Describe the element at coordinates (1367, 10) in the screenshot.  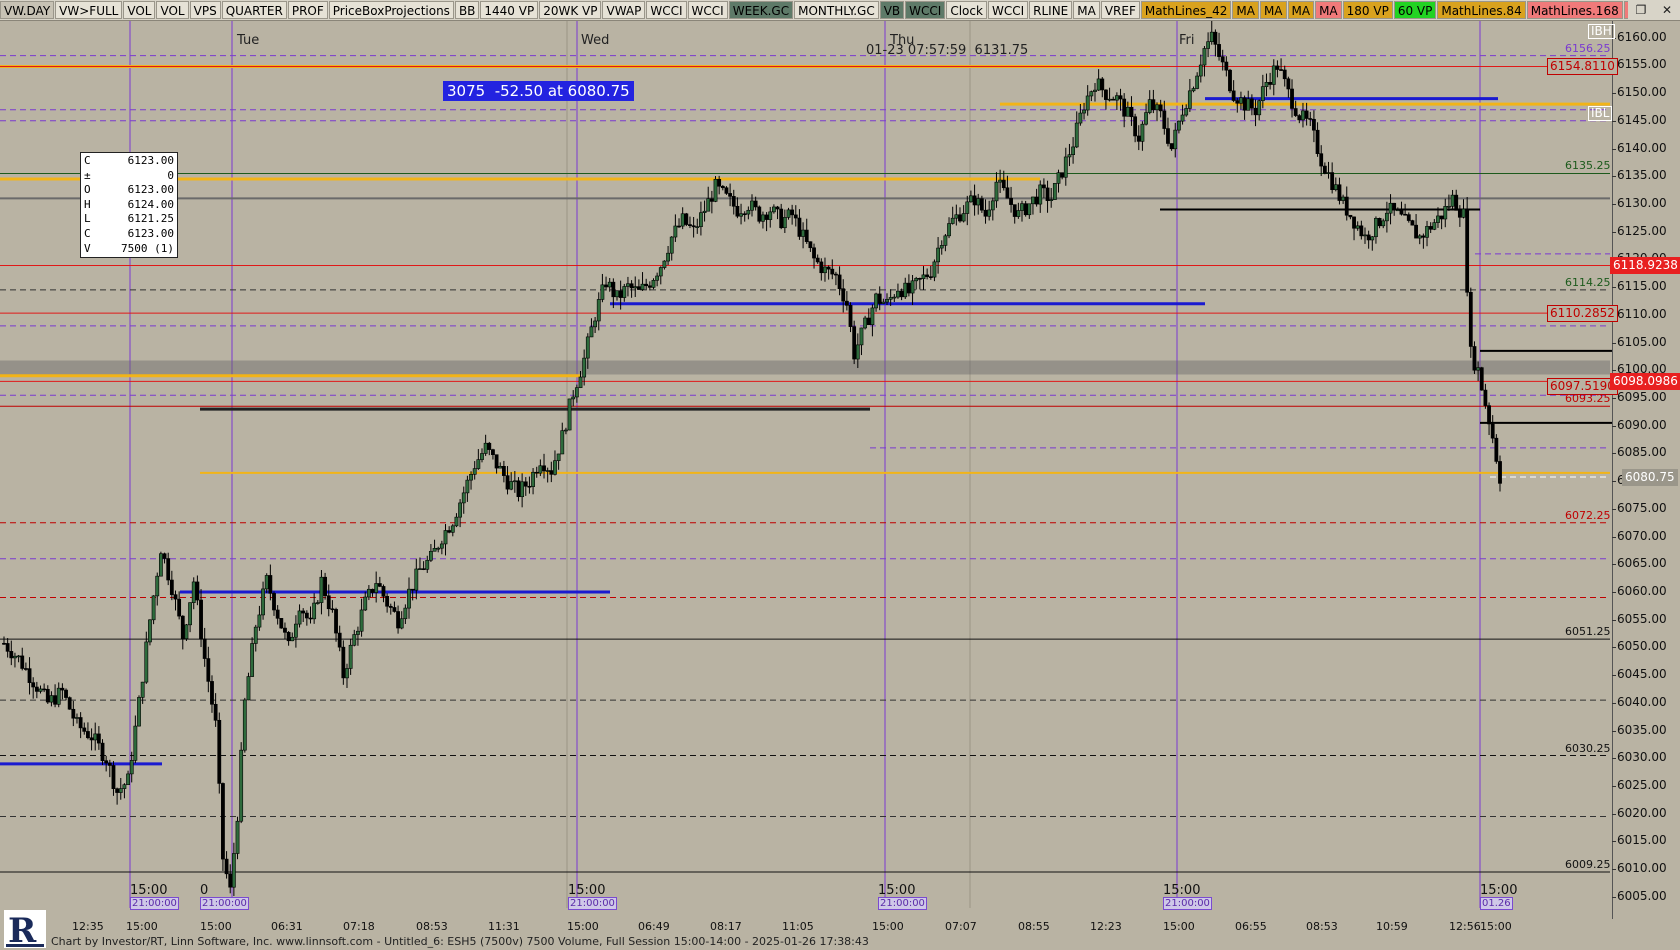
I see `toolbar-button-180-vp: 180 VP` at that location.